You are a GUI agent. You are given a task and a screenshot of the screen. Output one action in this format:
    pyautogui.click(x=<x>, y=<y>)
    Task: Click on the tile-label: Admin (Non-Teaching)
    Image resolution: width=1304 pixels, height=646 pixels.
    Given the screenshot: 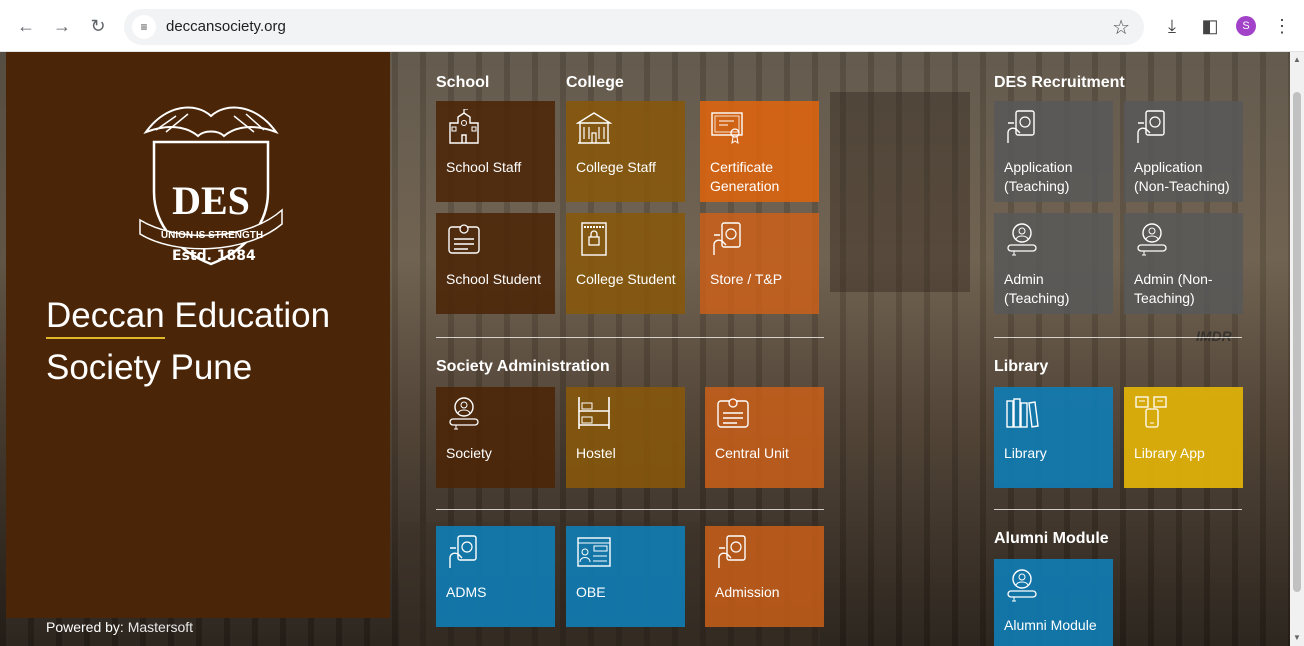 What is the action you would take?
    pyautogui.click(x=1173, y=288)
    